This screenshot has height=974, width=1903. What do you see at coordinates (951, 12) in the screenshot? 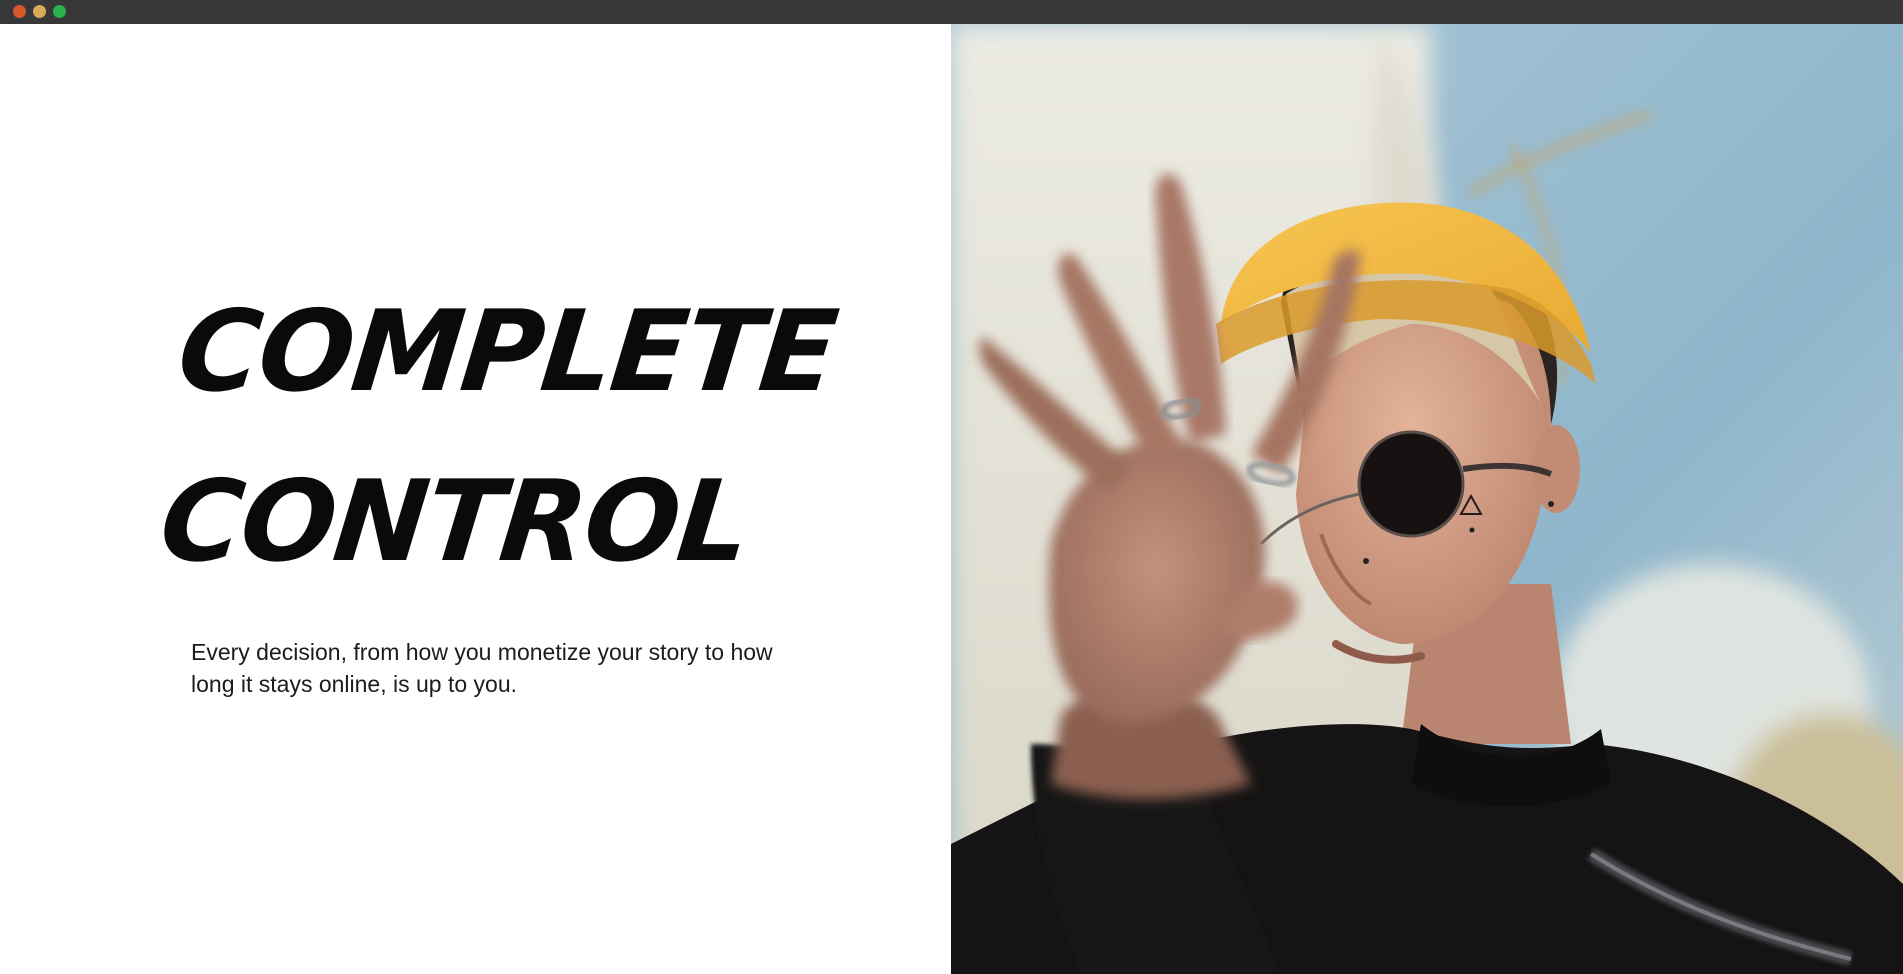
I see `window-titlebar` at bounding box center [951, 12].